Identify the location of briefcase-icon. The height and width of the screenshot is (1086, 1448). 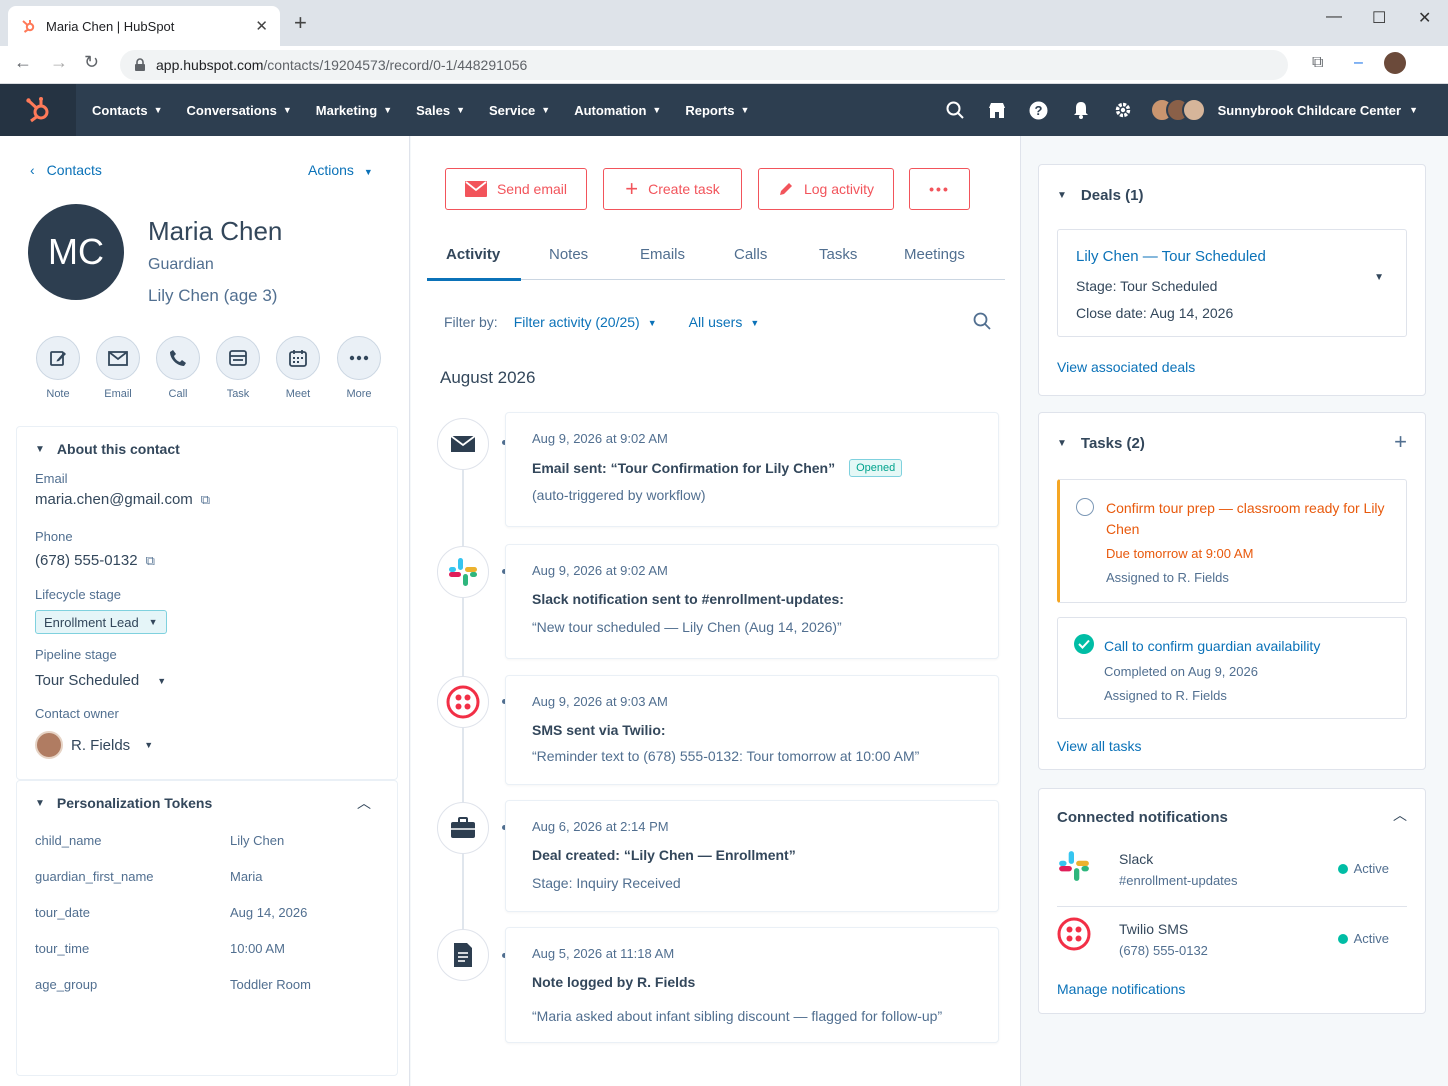
(463, 828).